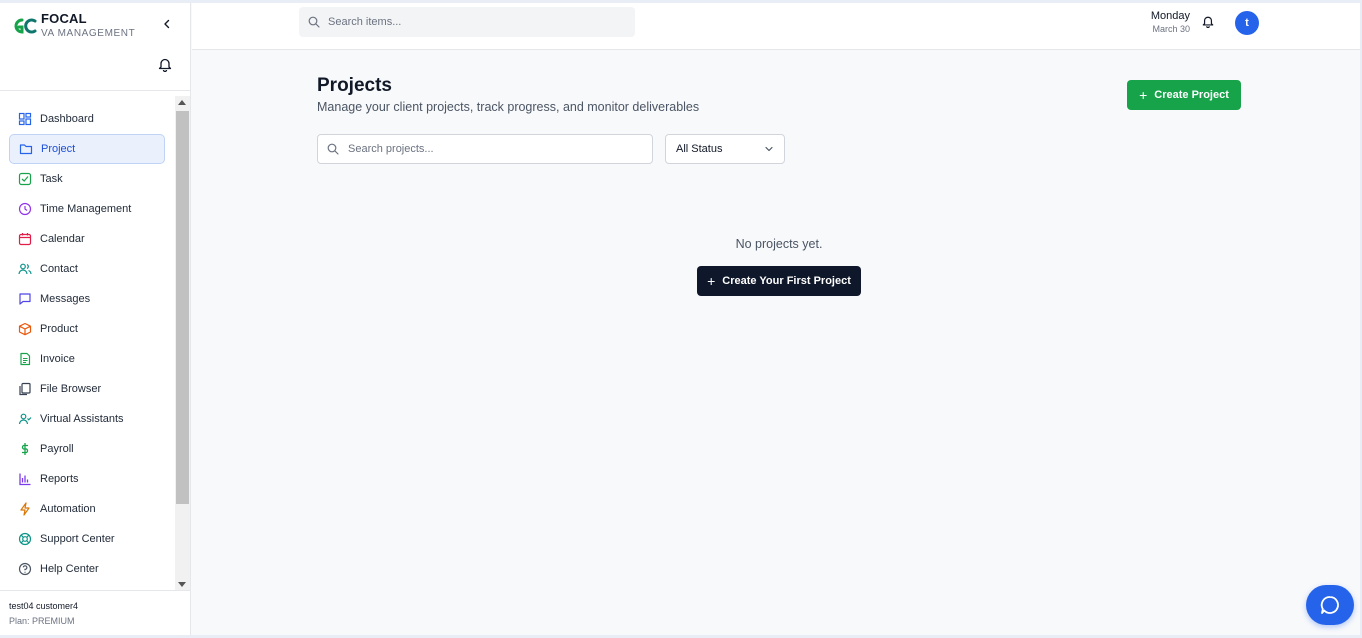 This screenshot has height=638, width=1362. I want to click on sidebar-item-label: Payroll, so click(57, 449).